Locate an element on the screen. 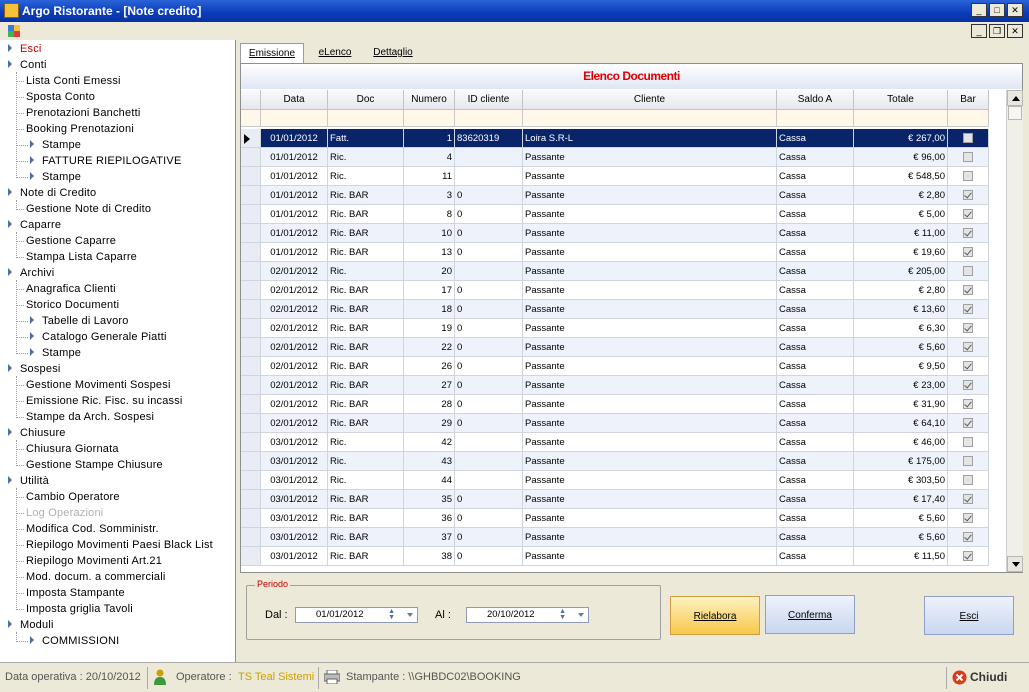 This screenshot has height=692, width=1029. cell-numero: 42 is located at coordinates (429, 442).